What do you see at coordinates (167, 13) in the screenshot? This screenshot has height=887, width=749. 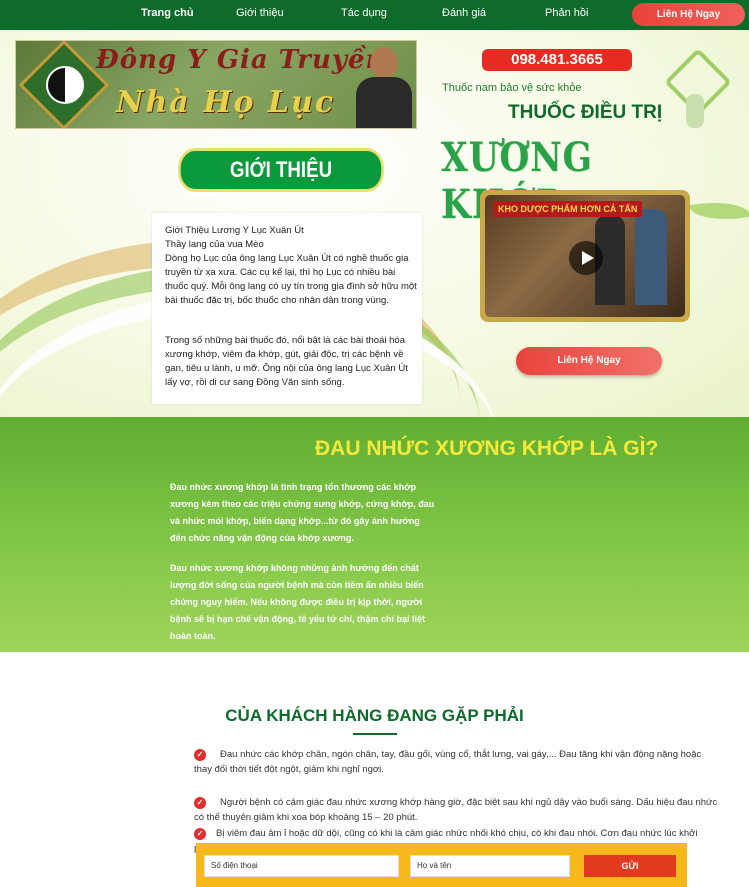 I see `nav-item-home: Trang chủ` at bounding box center [167, 13].